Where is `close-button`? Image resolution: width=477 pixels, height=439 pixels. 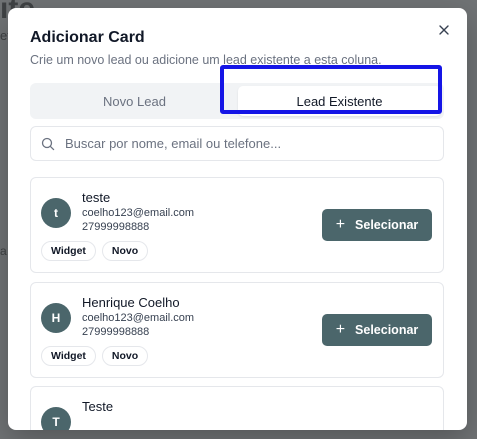 close-button is located at coordinates (444, 30).